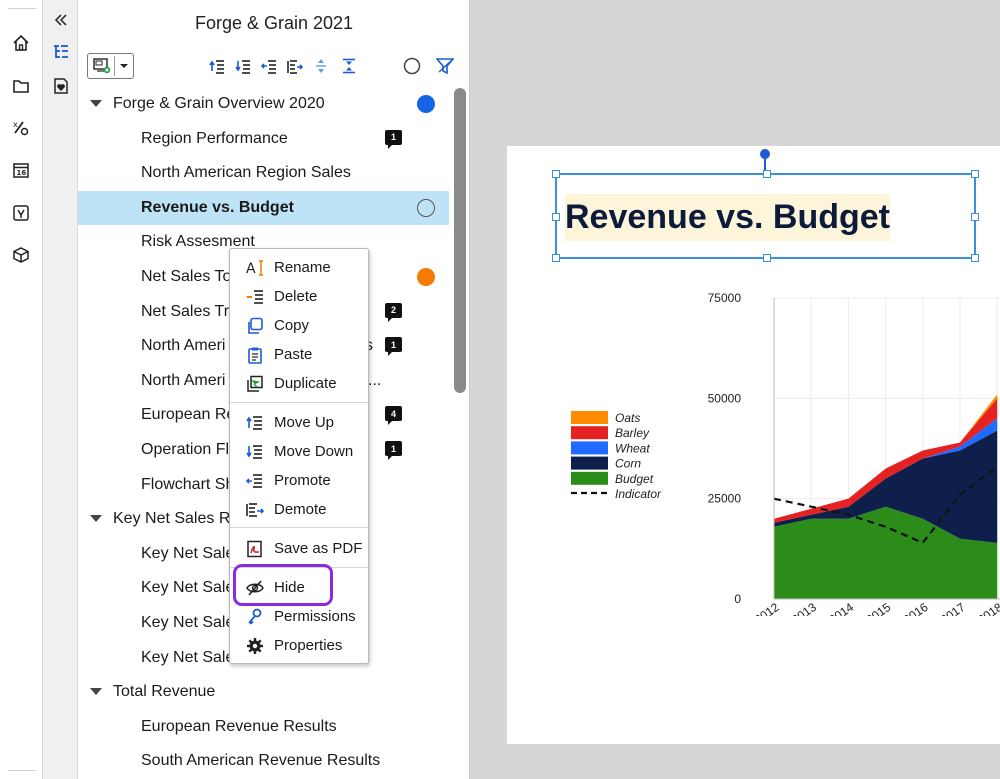  I want to click on x-tick-label: A2014, so click(838, 608).